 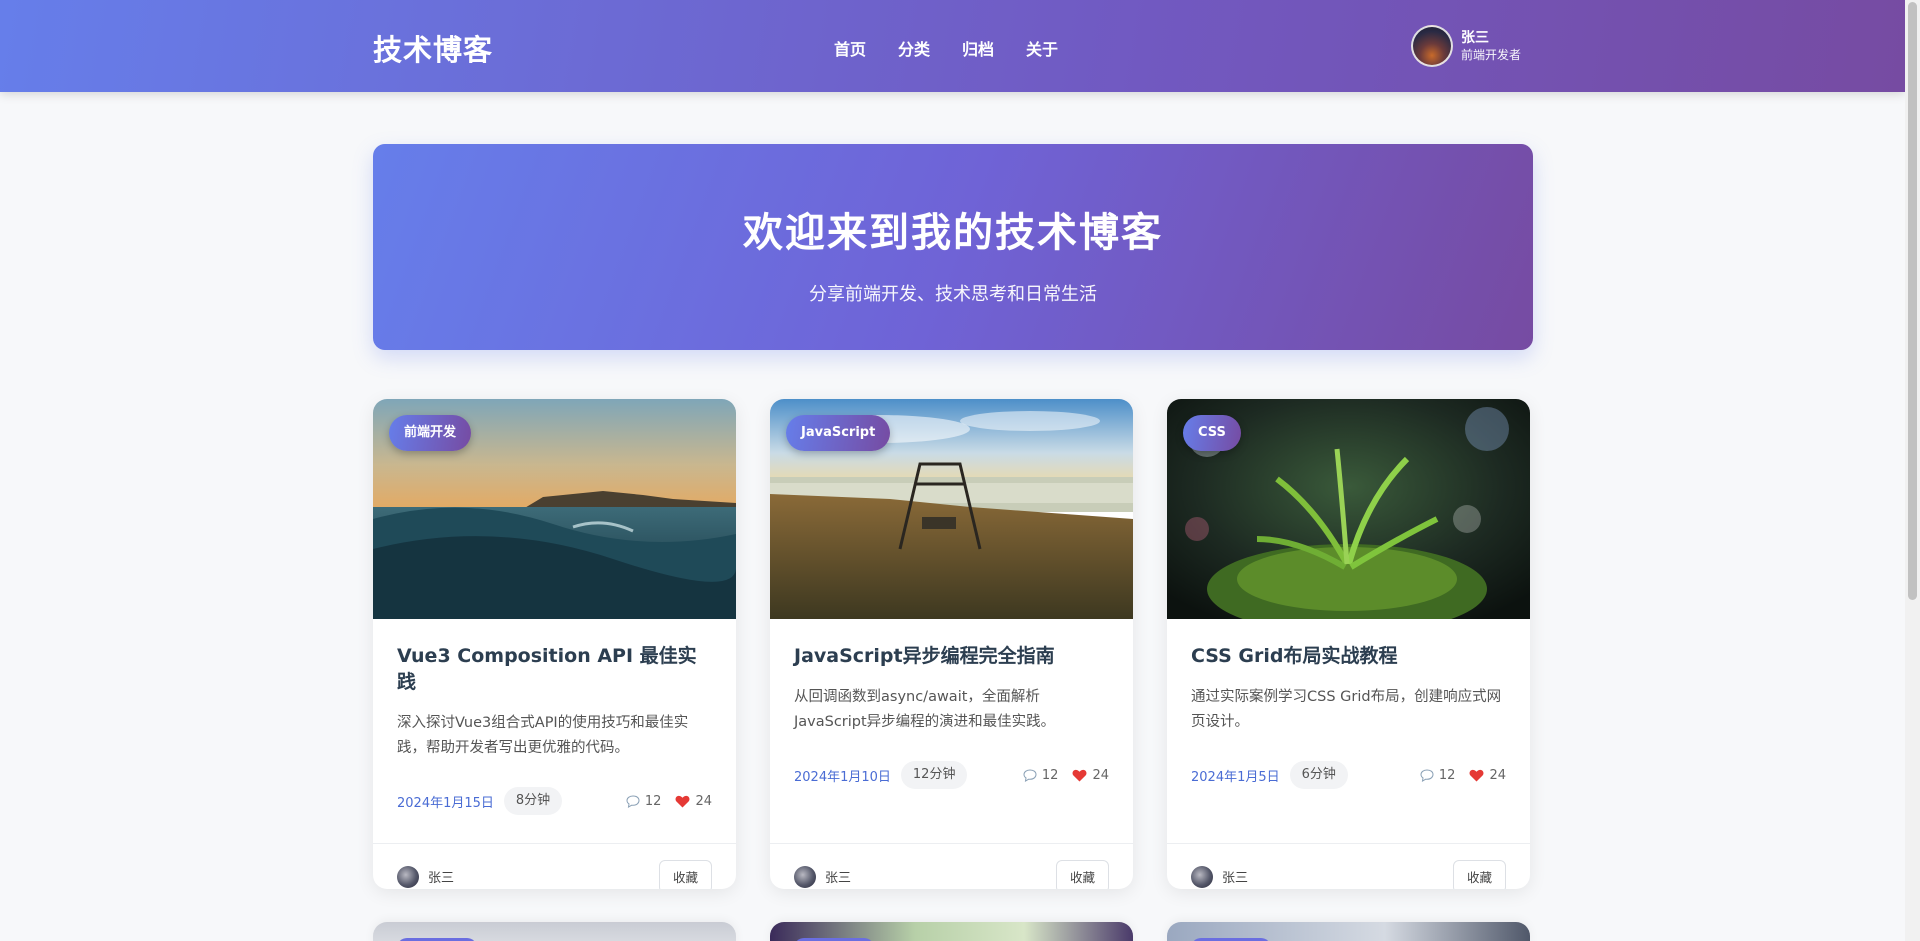 I want to click on post-title: Vue3 Composition API 最佳实践, so click(x=554, y=669).